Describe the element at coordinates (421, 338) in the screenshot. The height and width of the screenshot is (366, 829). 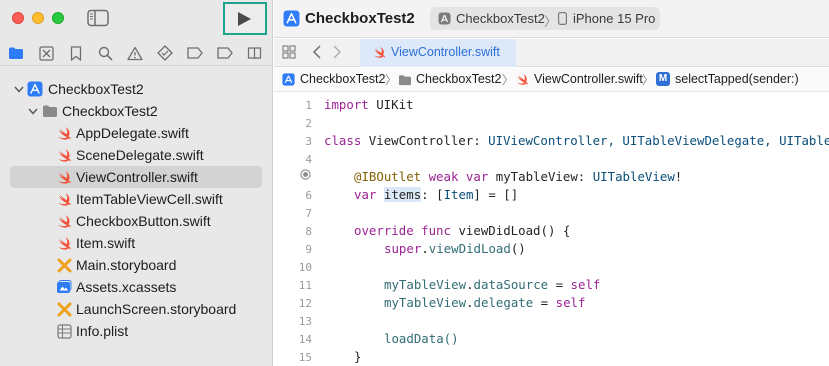
I see `code-token: loadData()` at that location.